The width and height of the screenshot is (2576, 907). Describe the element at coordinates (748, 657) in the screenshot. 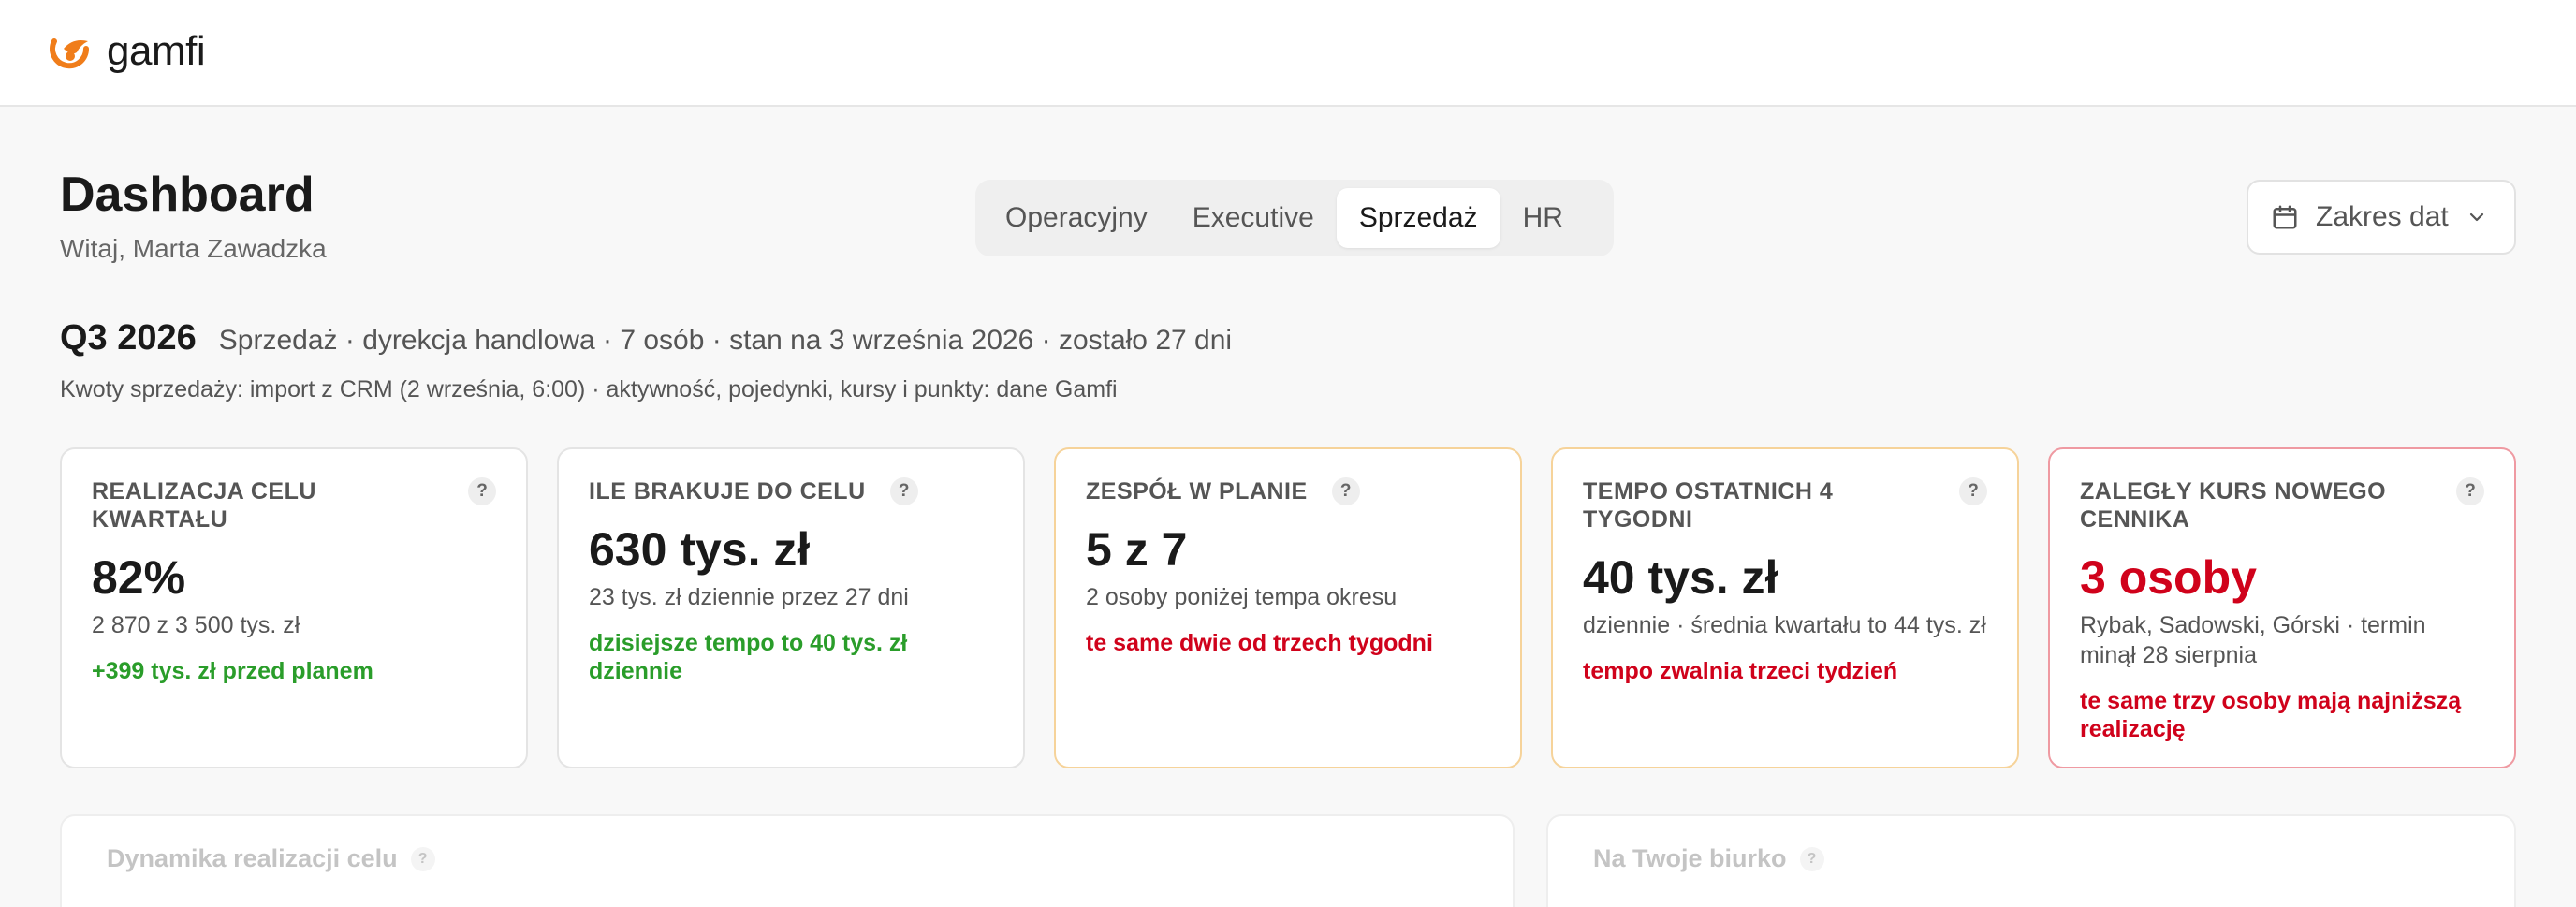

I see `kpi-note: dzisiejsze tempo to 40 tys. zł dziennie` at that location.